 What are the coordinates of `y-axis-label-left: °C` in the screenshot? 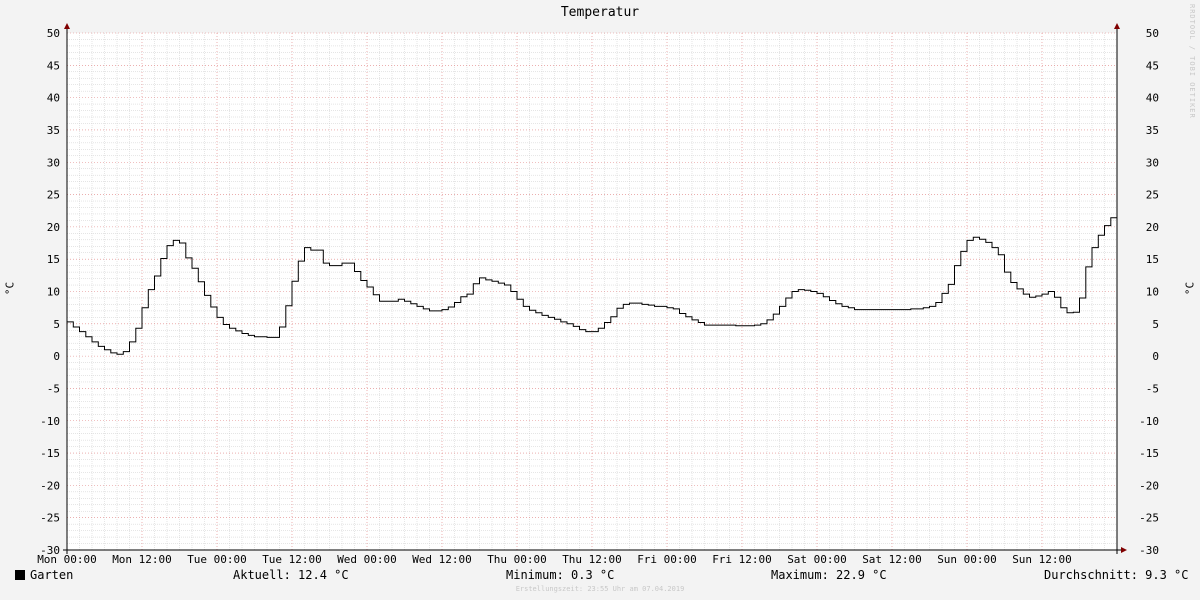 It's located at (10, 288).